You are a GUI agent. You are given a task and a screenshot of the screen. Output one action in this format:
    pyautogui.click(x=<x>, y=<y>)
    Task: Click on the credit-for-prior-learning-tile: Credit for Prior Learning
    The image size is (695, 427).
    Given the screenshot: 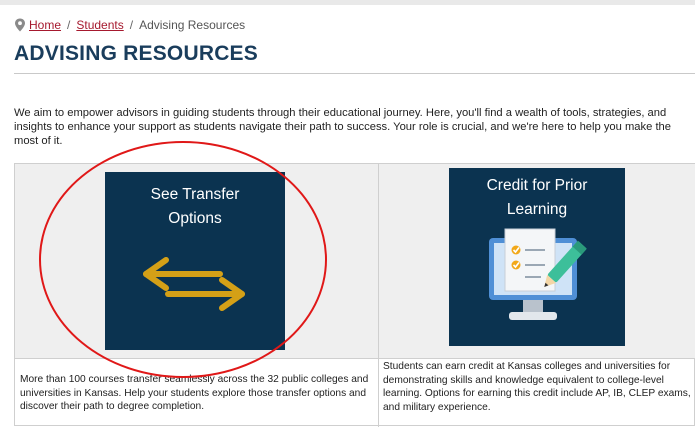 What is the action you would take?
    pyautogui.click(x=537, y=257)
    